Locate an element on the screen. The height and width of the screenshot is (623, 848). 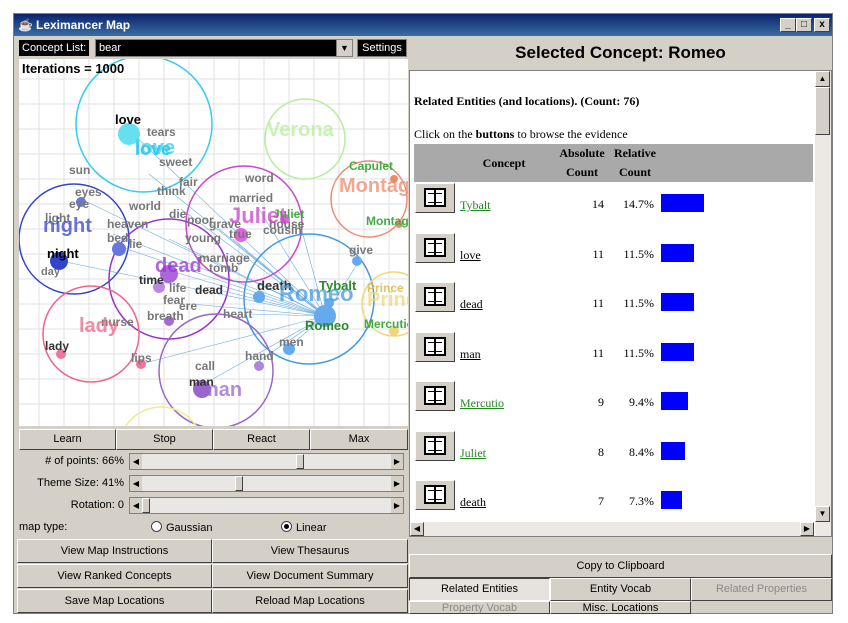
scroll-thumb is located at coordinates (822, 111).